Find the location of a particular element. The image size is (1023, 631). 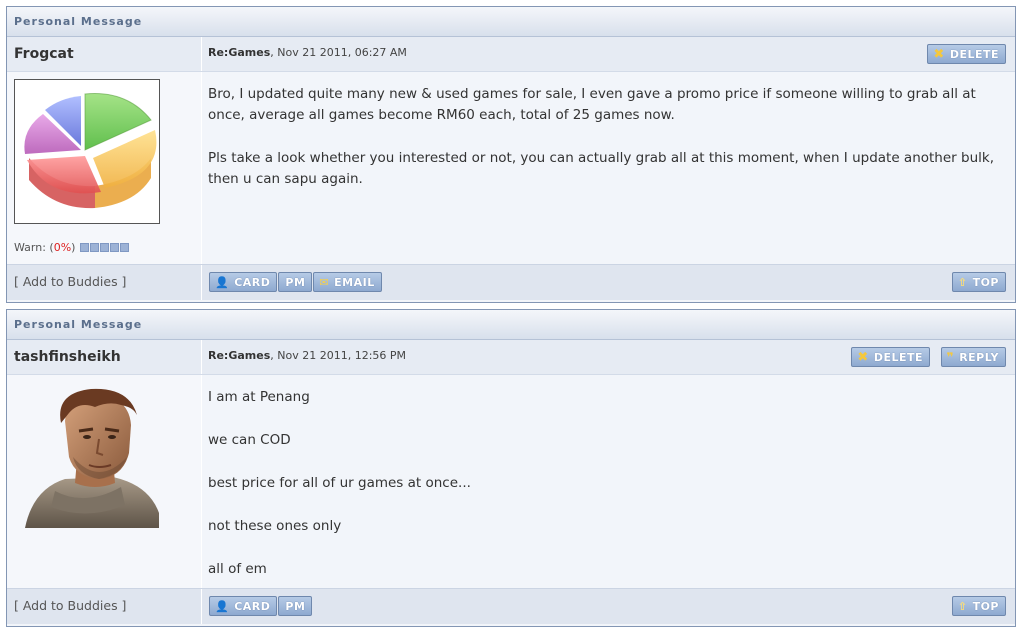

email-label: EMAIL is located at coordinates (354, 282).